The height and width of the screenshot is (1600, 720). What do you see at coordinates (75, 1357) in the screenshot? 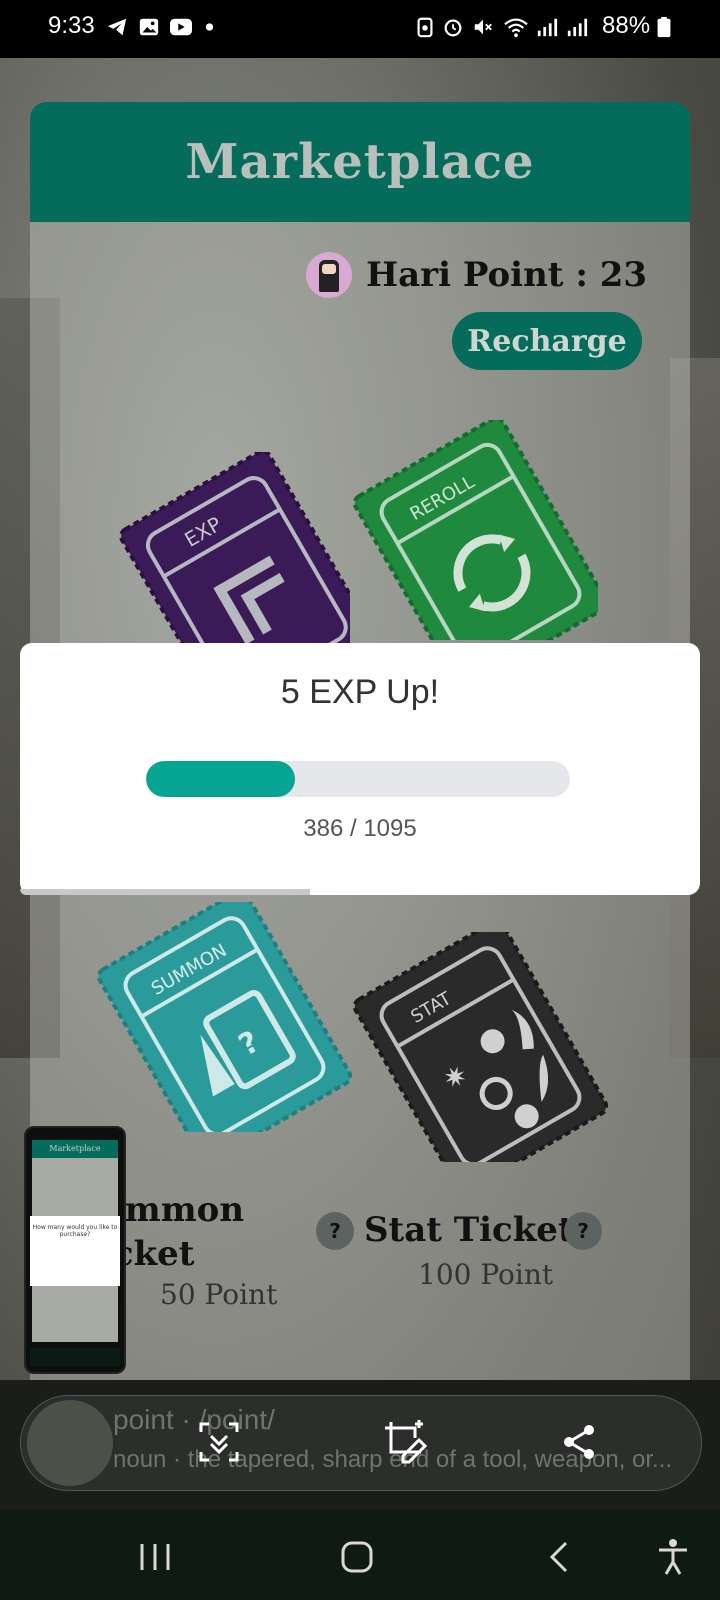
I see `thumbnail-caption` at bounding box center [75, 1357].